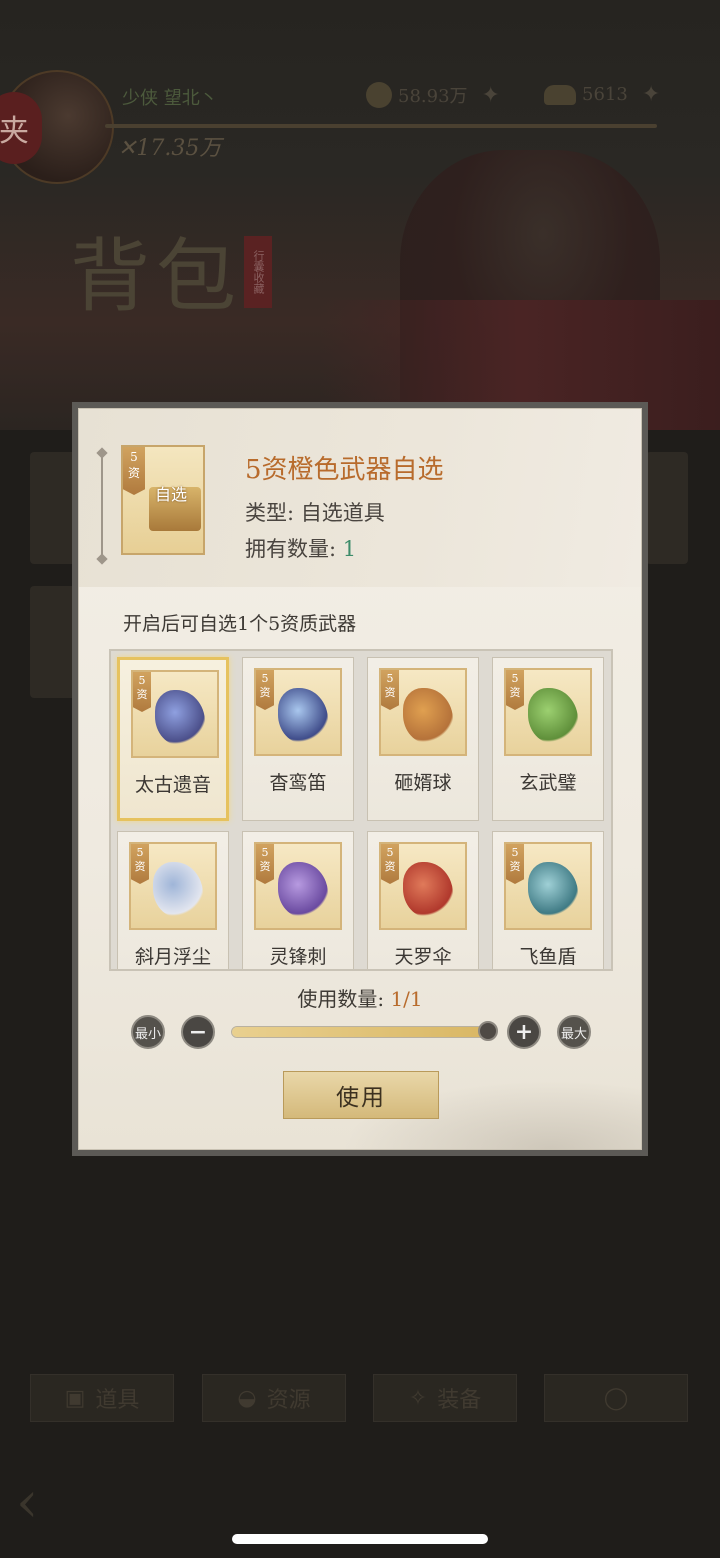 This screenshot has height=1558, width=720. What do you see at coordinates (360, 1539) in the screenshot?
I see `home-indicator` at bounding box center [360, 1539].